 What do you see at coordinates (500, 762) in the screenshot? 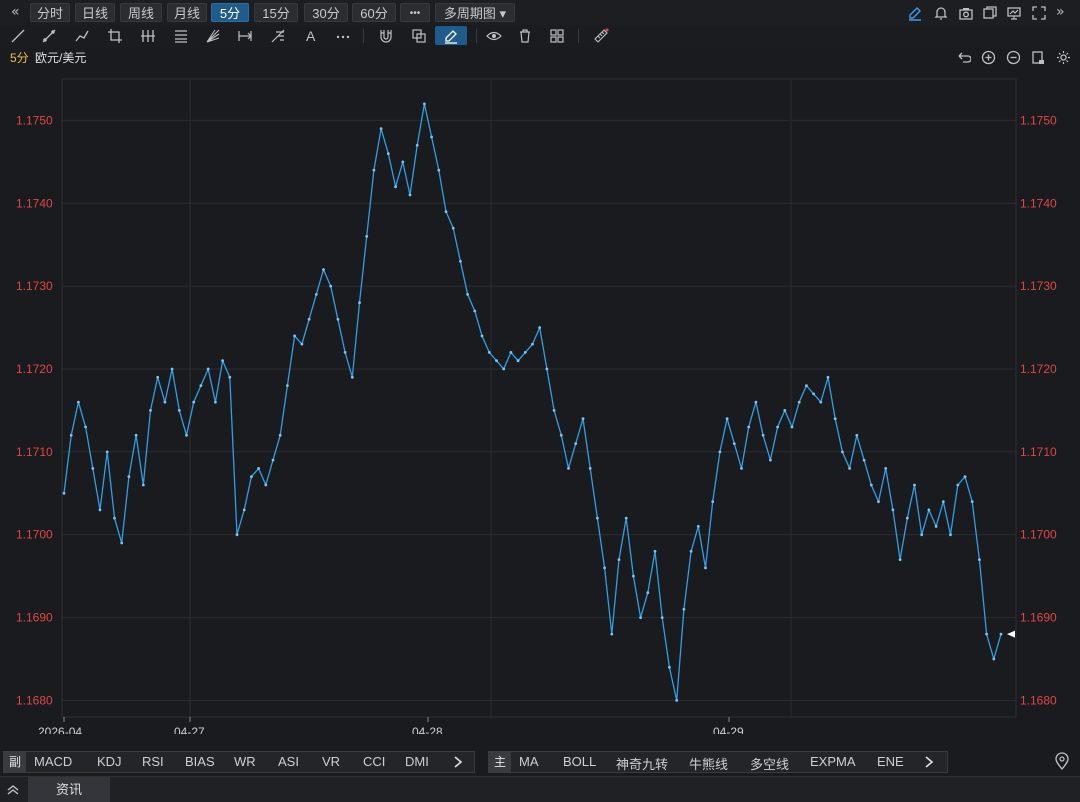
I see `main-indicator-lead: 主` at bounding box center [500, 762].